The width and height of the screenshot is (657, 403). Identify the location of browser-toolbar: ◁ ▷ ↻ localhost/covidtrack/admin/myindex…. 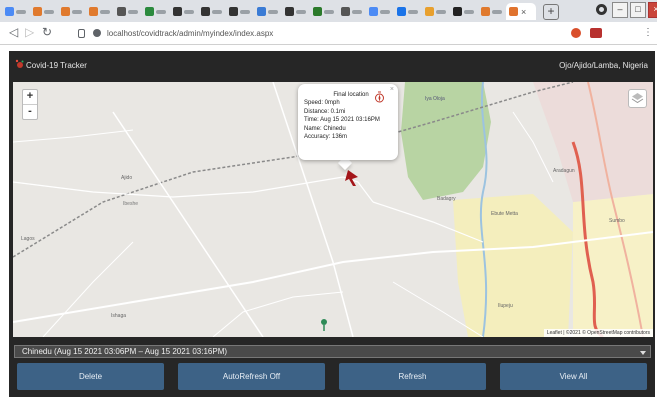
(328, 33).